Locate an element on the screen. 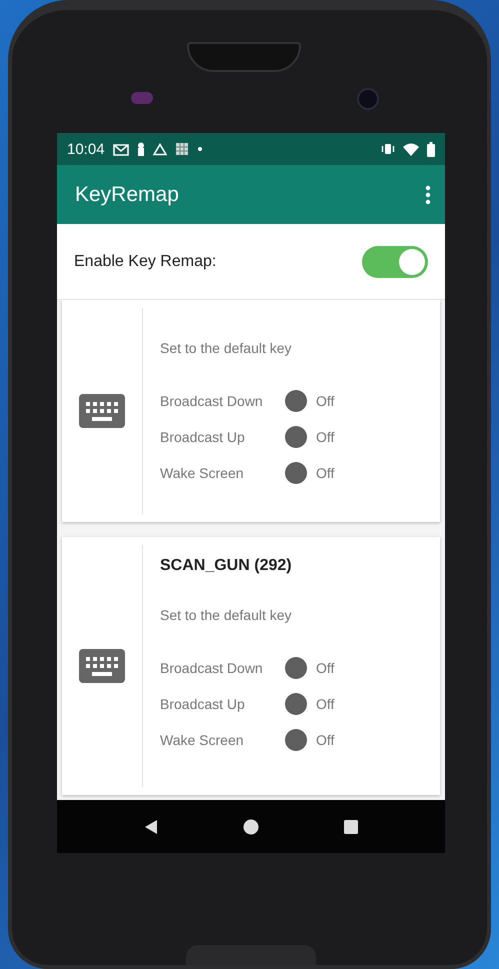  triangle-icon is located at coordinates (159, 149).